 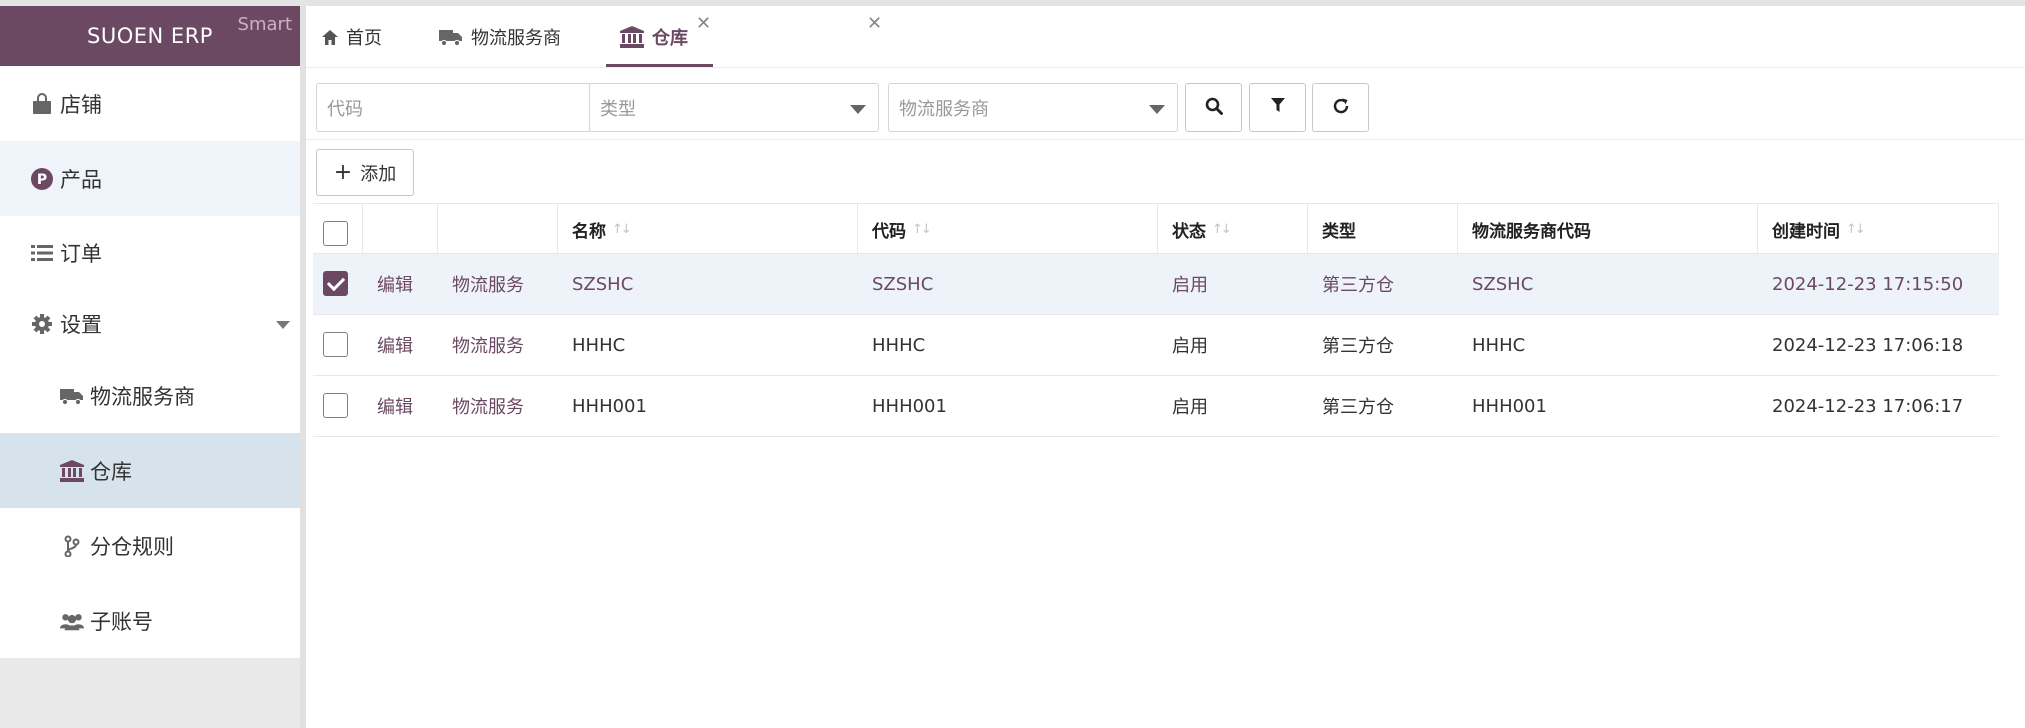 I want to click on brand-header: SUOEN ERP Smart, so click(x=150, y=36).